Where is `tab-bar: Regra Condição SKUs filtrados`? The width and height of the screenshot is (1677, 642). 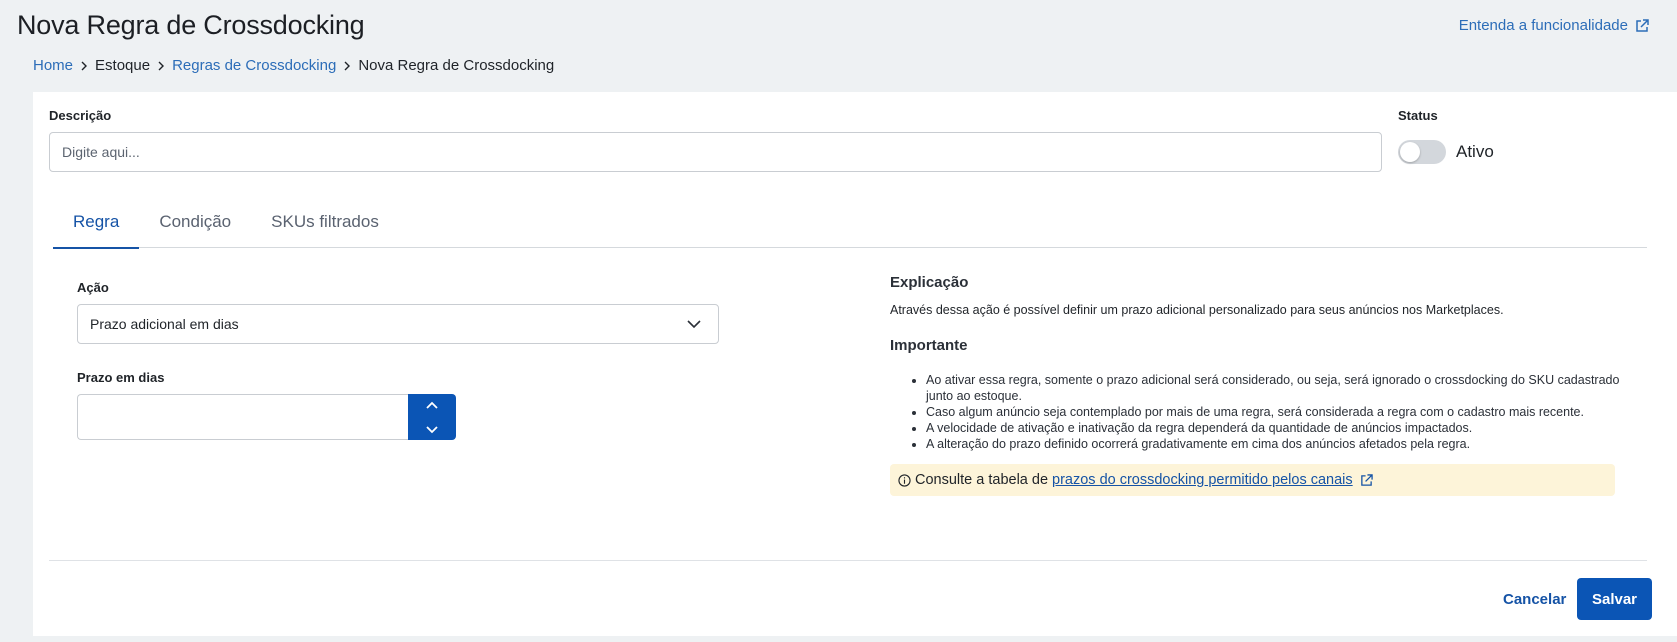
tab-bar: Regra Condição SKUs filtrados is located at coordinates (850, 223).